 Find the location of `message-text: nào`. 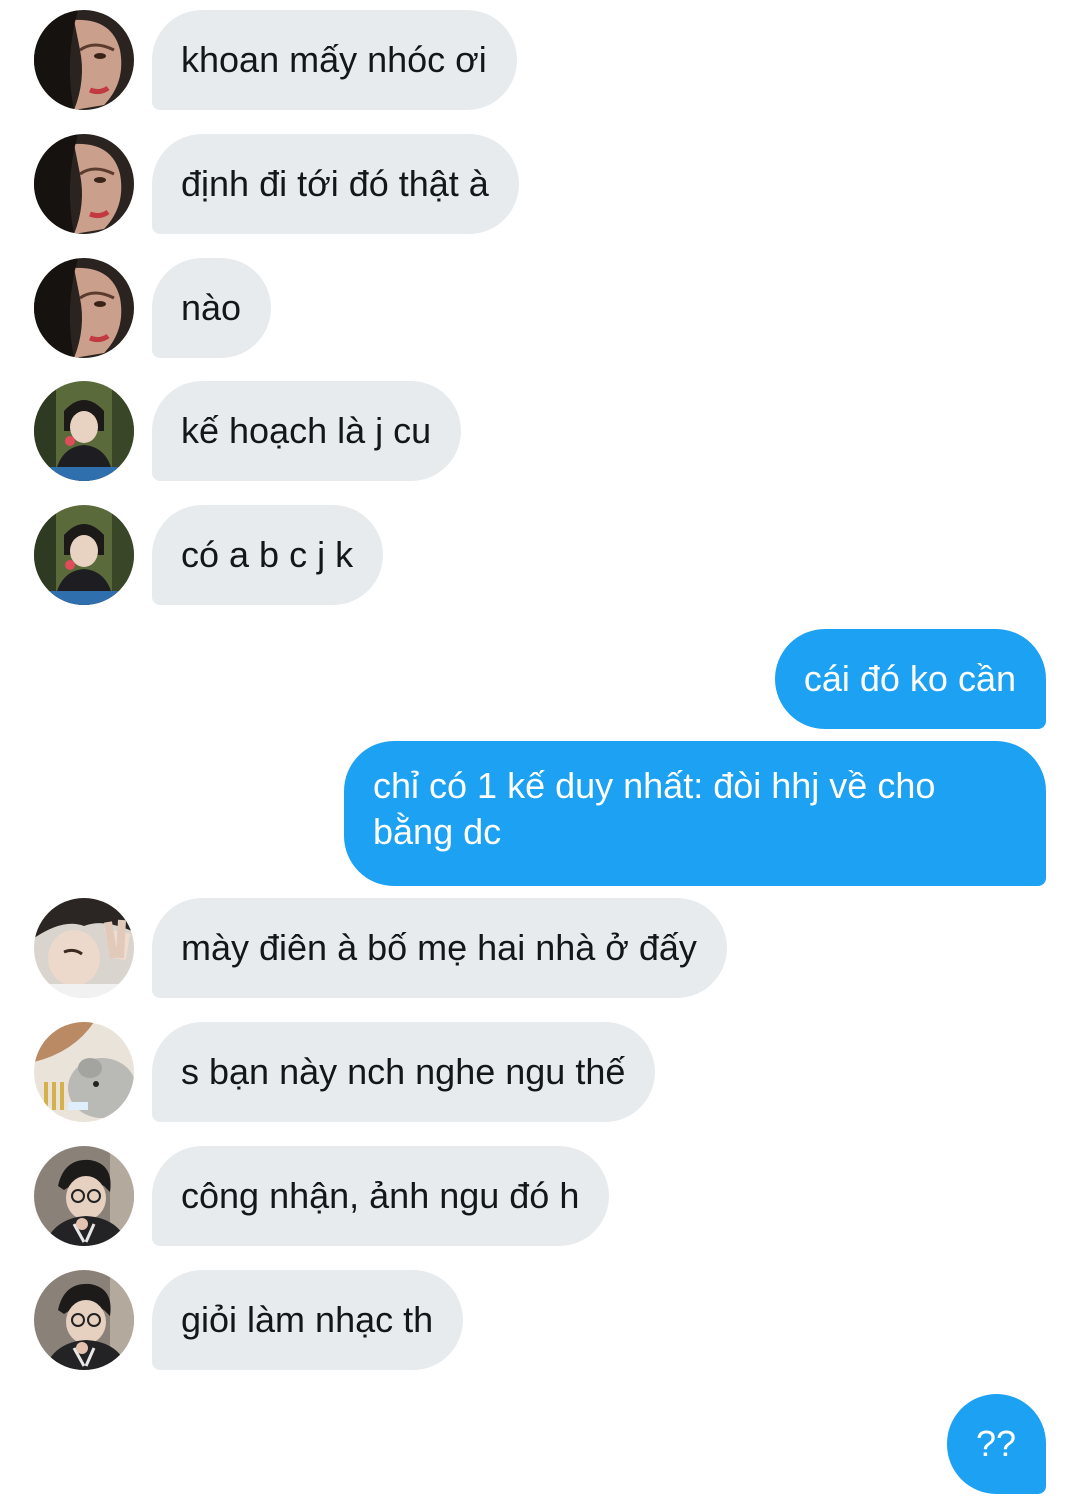

message-text: nào is located at coordinates (211, 307).